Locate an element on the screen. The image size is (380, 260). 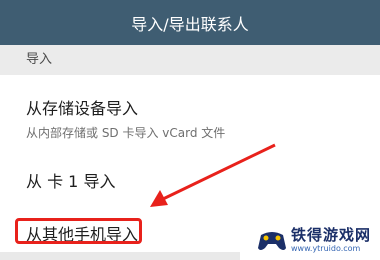
site-watermark: 铁得游戏网 www.ytruido.com is located at coordinates (318, 240).